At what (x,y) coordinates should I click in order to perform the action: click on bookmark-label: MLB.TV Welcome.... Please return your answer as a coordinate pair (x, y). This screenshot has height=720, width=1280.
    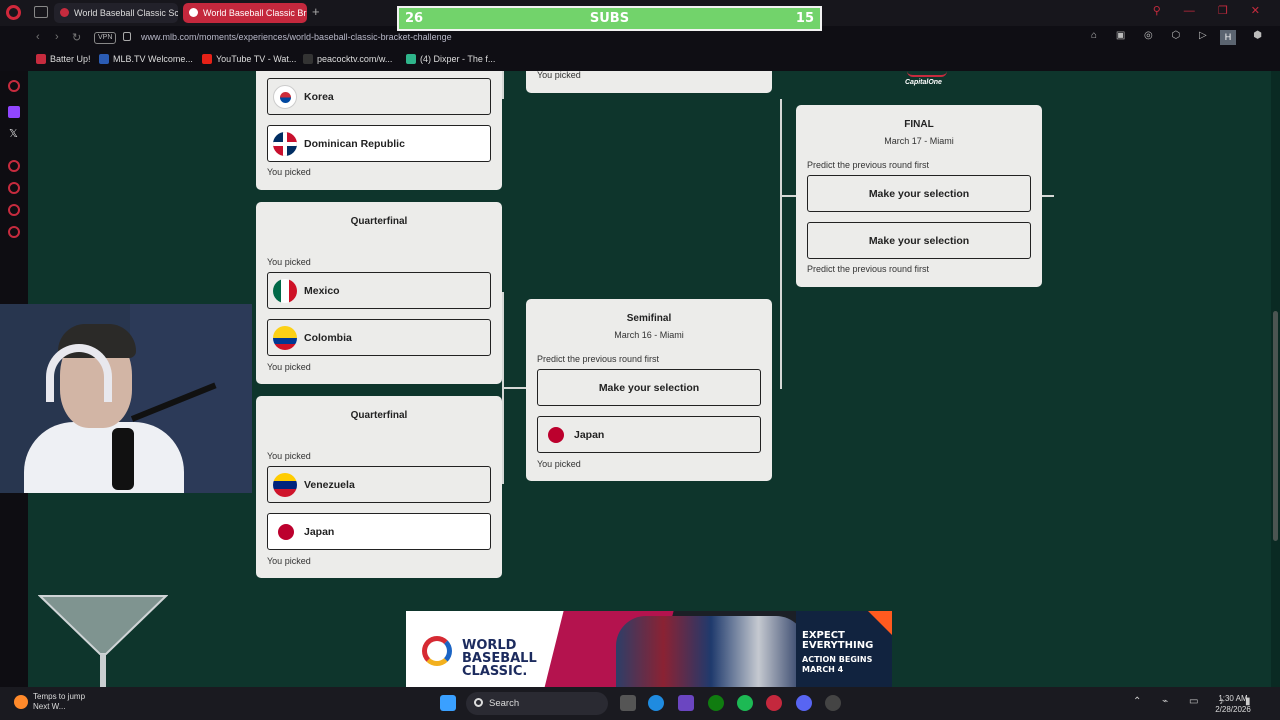
    Looking at the image, I should click on (153, 59).